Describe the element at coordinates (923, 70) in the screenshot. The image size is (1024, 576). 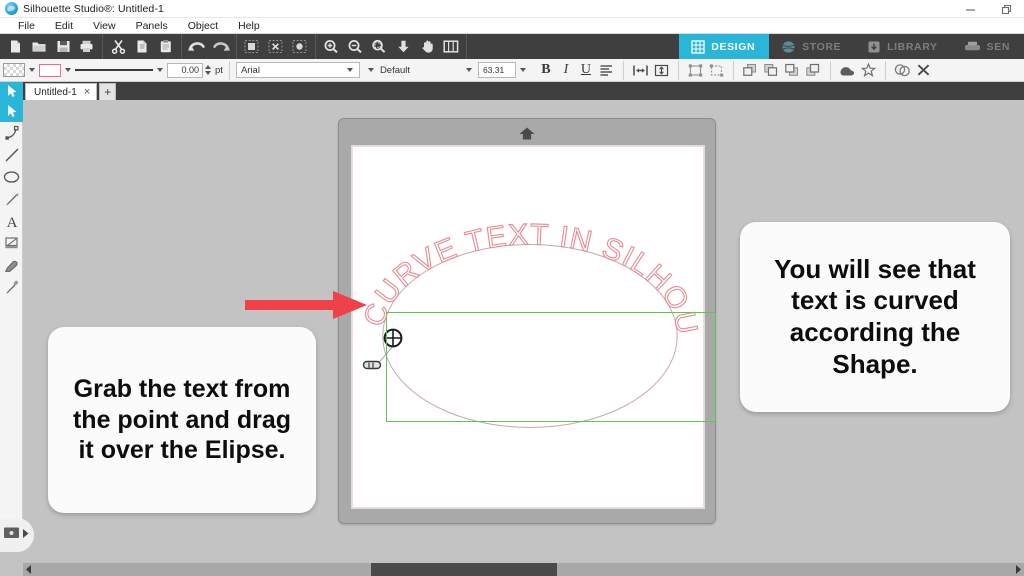
I see `delete-button` at that location.